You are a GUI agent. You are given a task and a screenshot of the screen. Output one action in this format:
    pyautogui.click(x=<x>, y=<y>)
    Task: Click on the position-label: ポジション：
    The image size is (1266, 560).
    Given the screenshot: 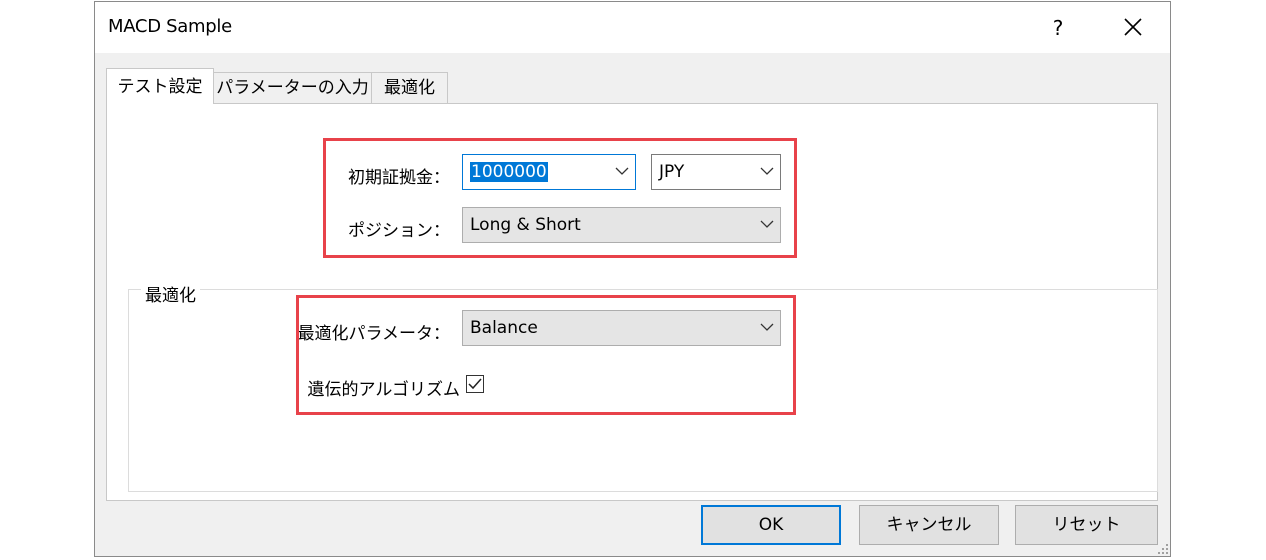 What is the action you would take?
    pyautogui.click(x=399, y=231)
    